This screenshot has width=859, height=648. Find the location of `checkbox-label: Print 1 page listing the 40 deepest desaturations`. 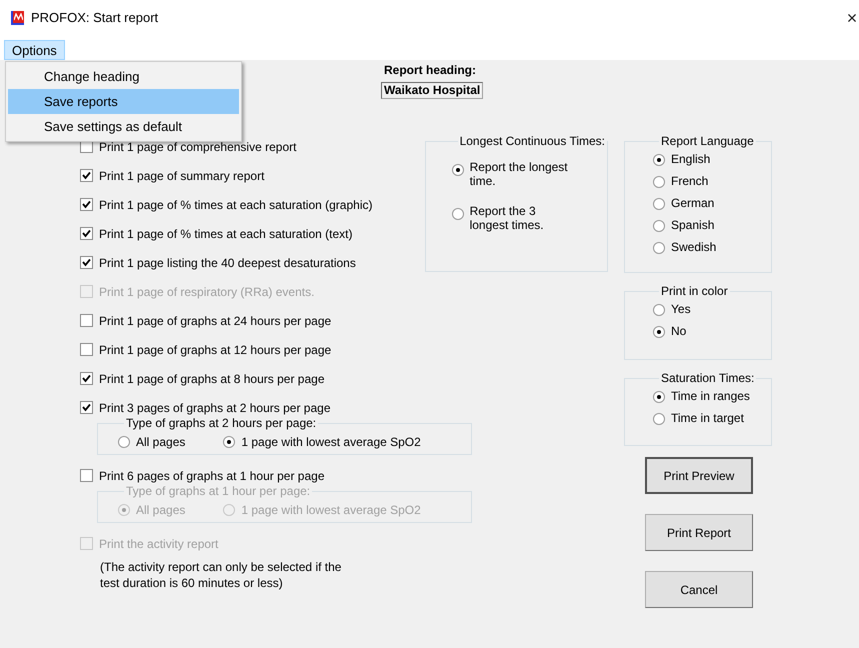

checkbox-label: Print 1 page listing the 40 deepest desaturations is located at coordinates (227, 263).